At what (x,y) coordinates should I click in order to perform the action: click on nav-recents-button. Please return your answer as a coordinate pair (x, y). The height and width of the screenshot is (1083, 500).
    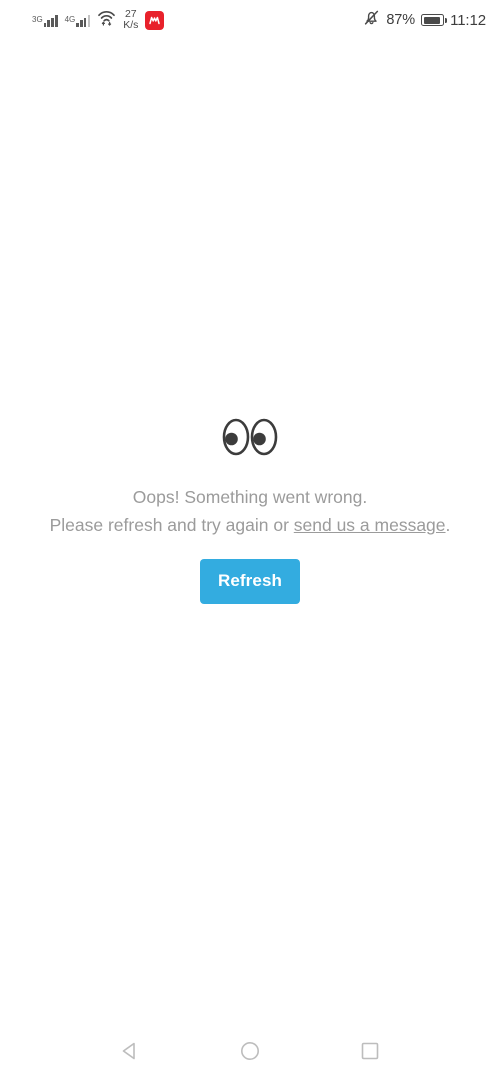
    Looking at the image, I should click on (370, 1051).